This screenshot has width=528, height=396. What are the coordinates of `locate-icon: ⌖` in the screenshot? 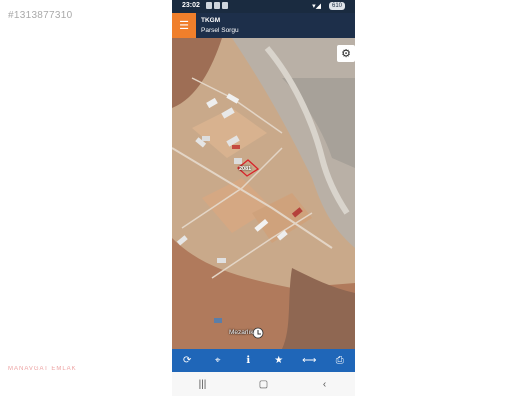 It's located at (218, 360).